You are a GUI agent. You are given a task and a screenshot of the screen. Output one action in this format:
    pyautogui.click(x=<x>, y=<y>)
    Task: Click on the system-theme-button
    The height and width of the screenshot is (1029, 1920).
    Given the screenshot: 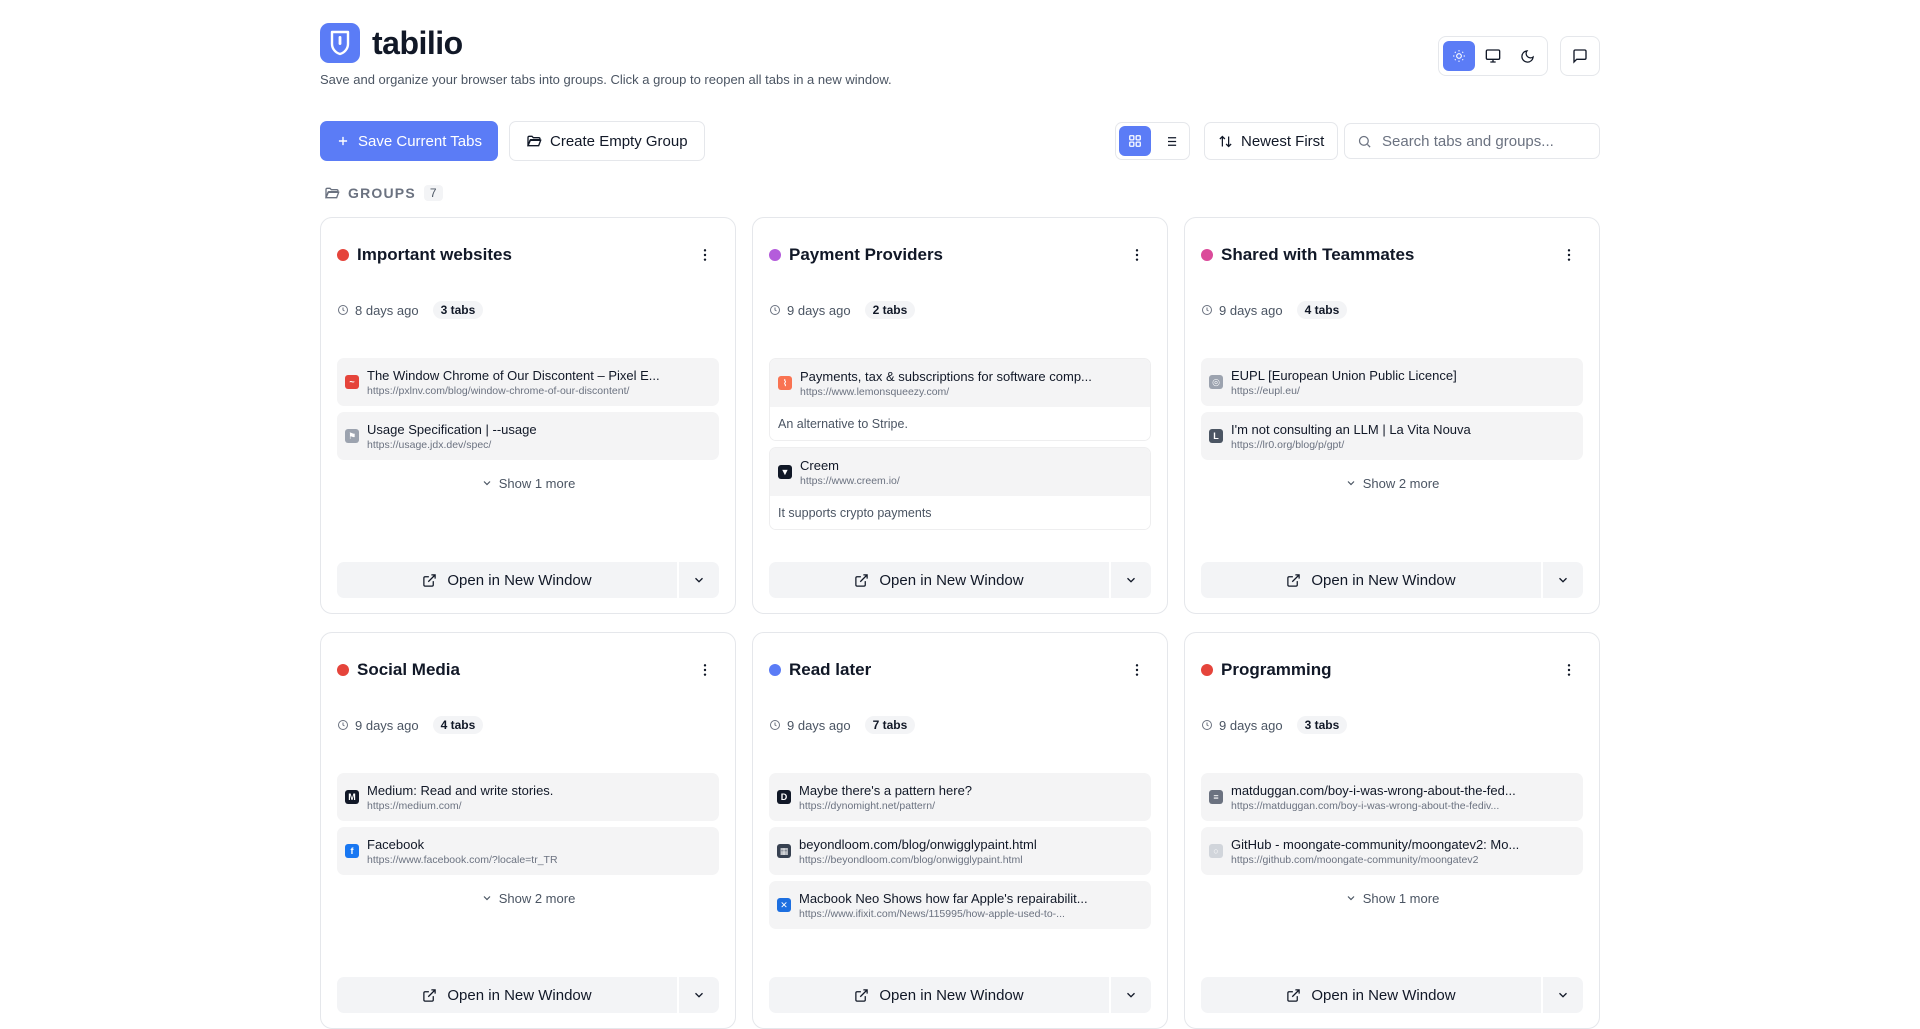 What is the action you would take?
    pyautogui.click(x=1493, y=56)
    